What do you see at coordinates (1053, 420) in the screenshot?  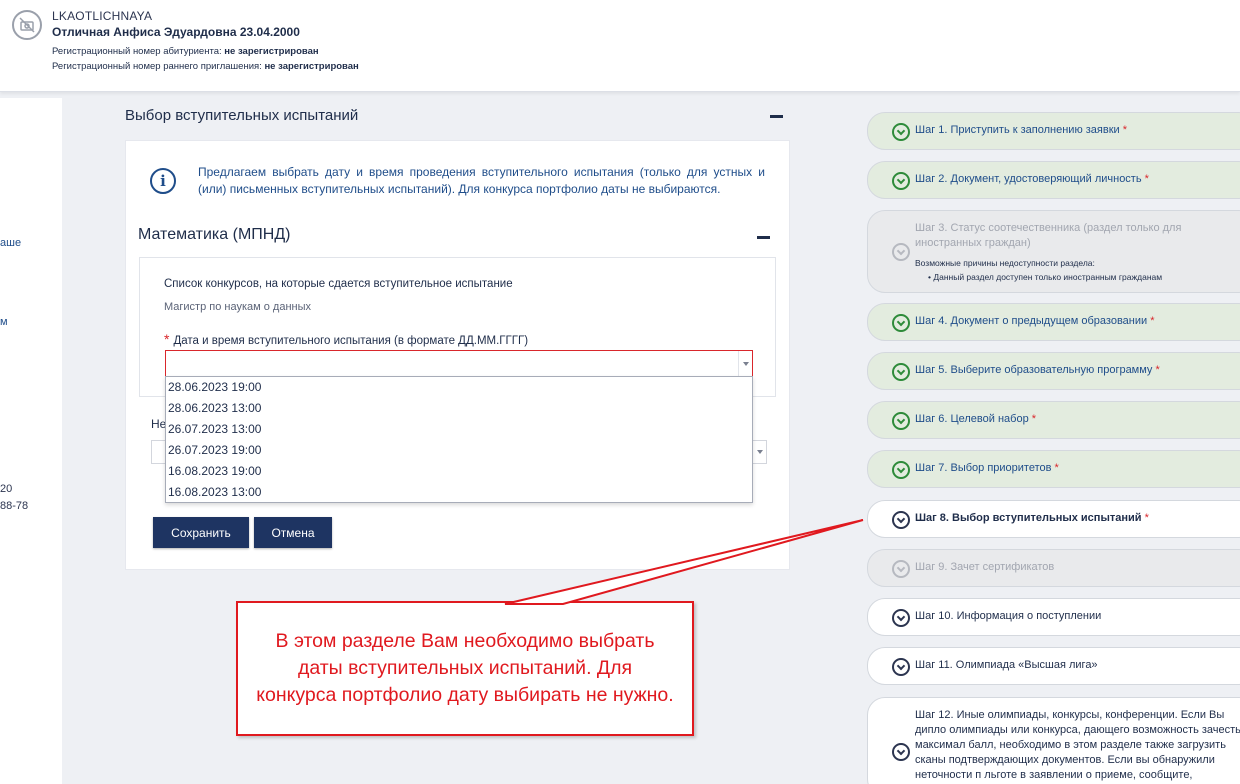 I see `step-6: Шаг 6. Целевой набор *` at bounding box center [1053, 420].